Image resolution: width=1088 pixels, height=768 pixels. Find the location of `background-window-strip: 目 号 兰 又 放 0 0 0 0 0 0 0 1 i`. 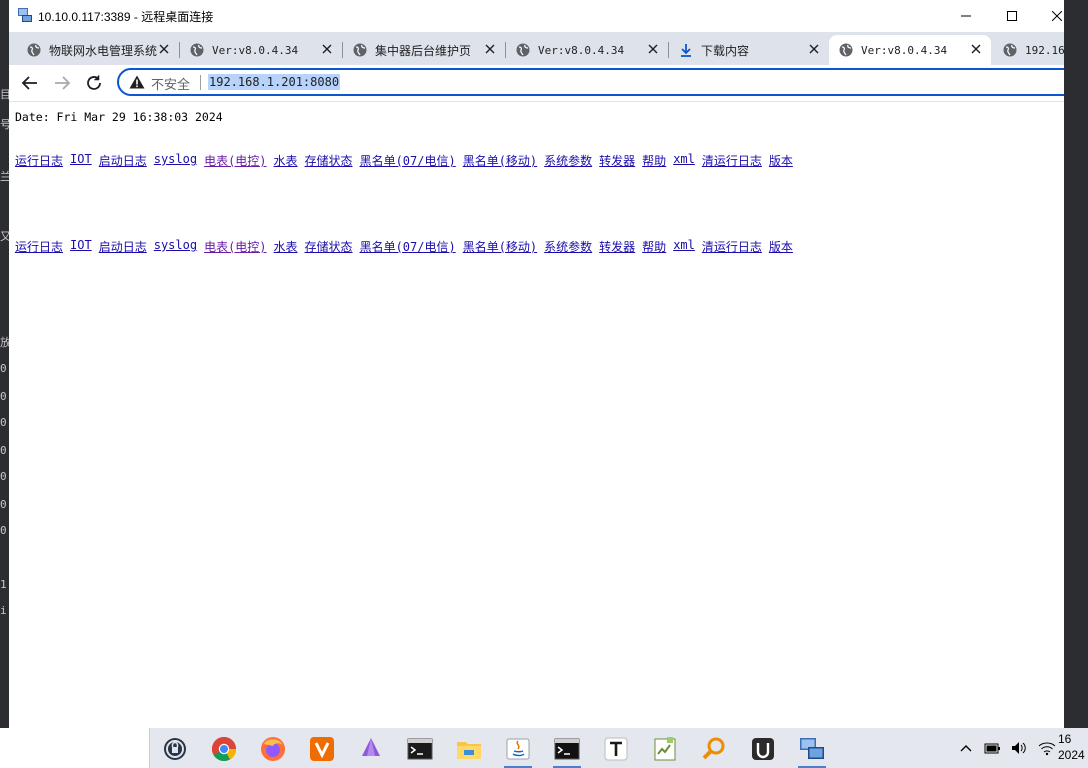

background-window-strip: 目 号 兰 又 放 0 0 0 0 0 0 0 1 i is located at coordinates (5, 364).